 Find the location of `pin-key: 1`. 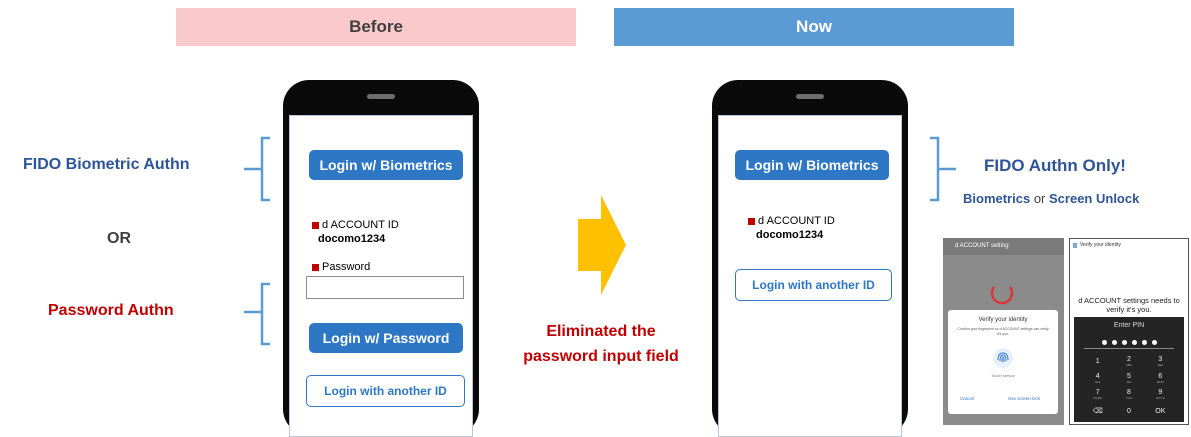

pin-key: 1 is located at coordinates (1097, 362).